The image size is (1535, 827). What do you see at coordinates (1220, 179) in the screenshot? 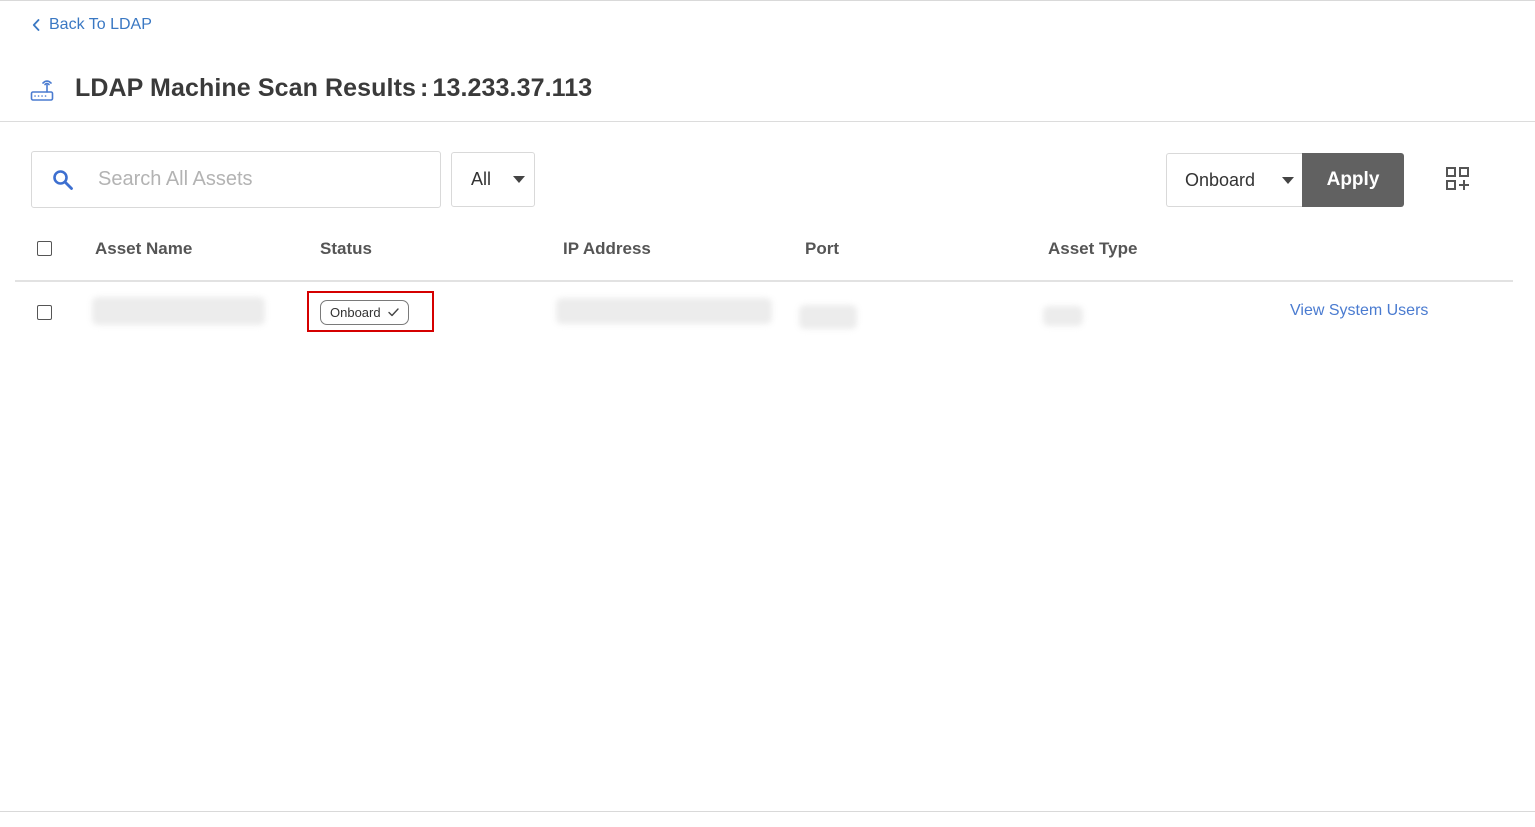
I see `bulk-action-value: Onboard` at bounding box center [1220, 179].